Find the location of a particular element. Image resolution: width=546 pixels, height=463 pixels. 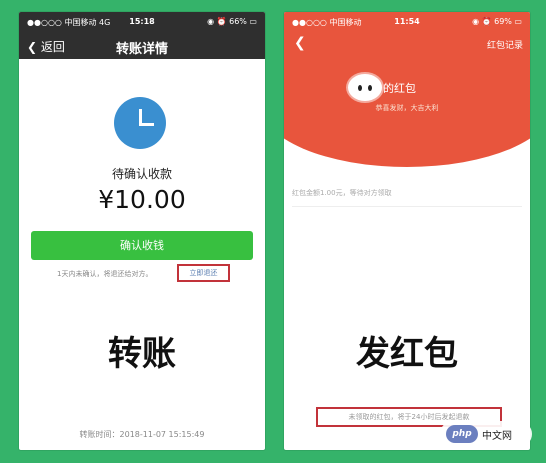

battery-indicator: ◉ ⏰ 69% ▭ is located at coordinates (497, 21).